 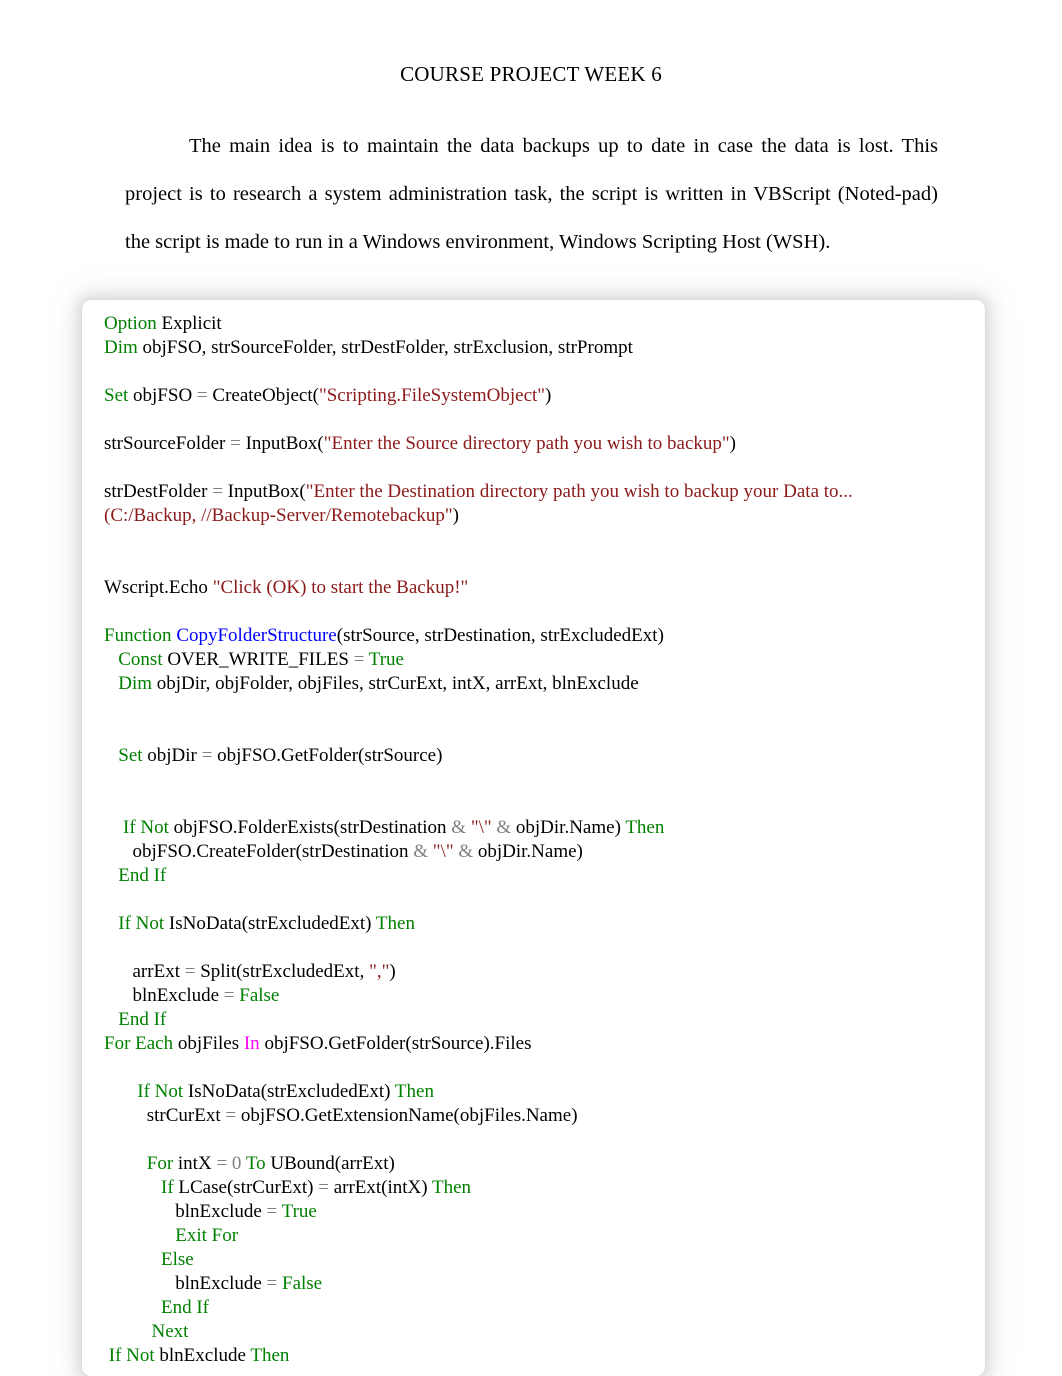 What do you see at coordinates (258, 659) in the screenshot?
I see `code-token-id: OVER_WRITE_FILES` at bounding box center [258, 659].